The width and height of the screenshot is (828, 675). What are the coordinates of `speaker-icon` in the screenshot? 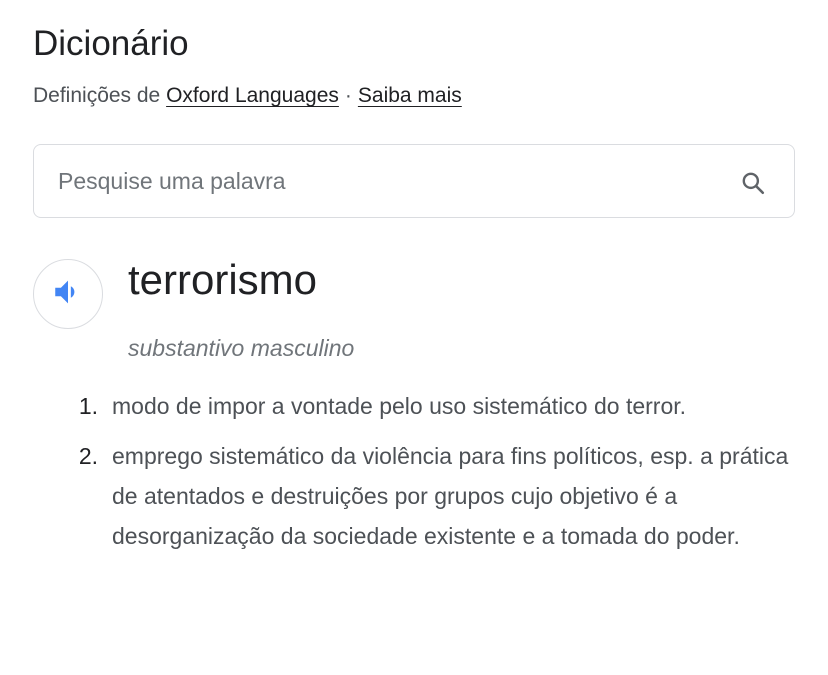 It's located at (68, 294).